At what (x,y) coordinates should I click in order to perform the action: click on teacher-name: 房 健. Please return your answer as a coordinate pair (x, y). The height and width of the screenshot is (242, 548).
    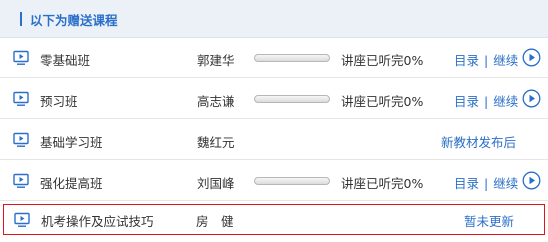
    Looking at the image, I should click on (215, 221).